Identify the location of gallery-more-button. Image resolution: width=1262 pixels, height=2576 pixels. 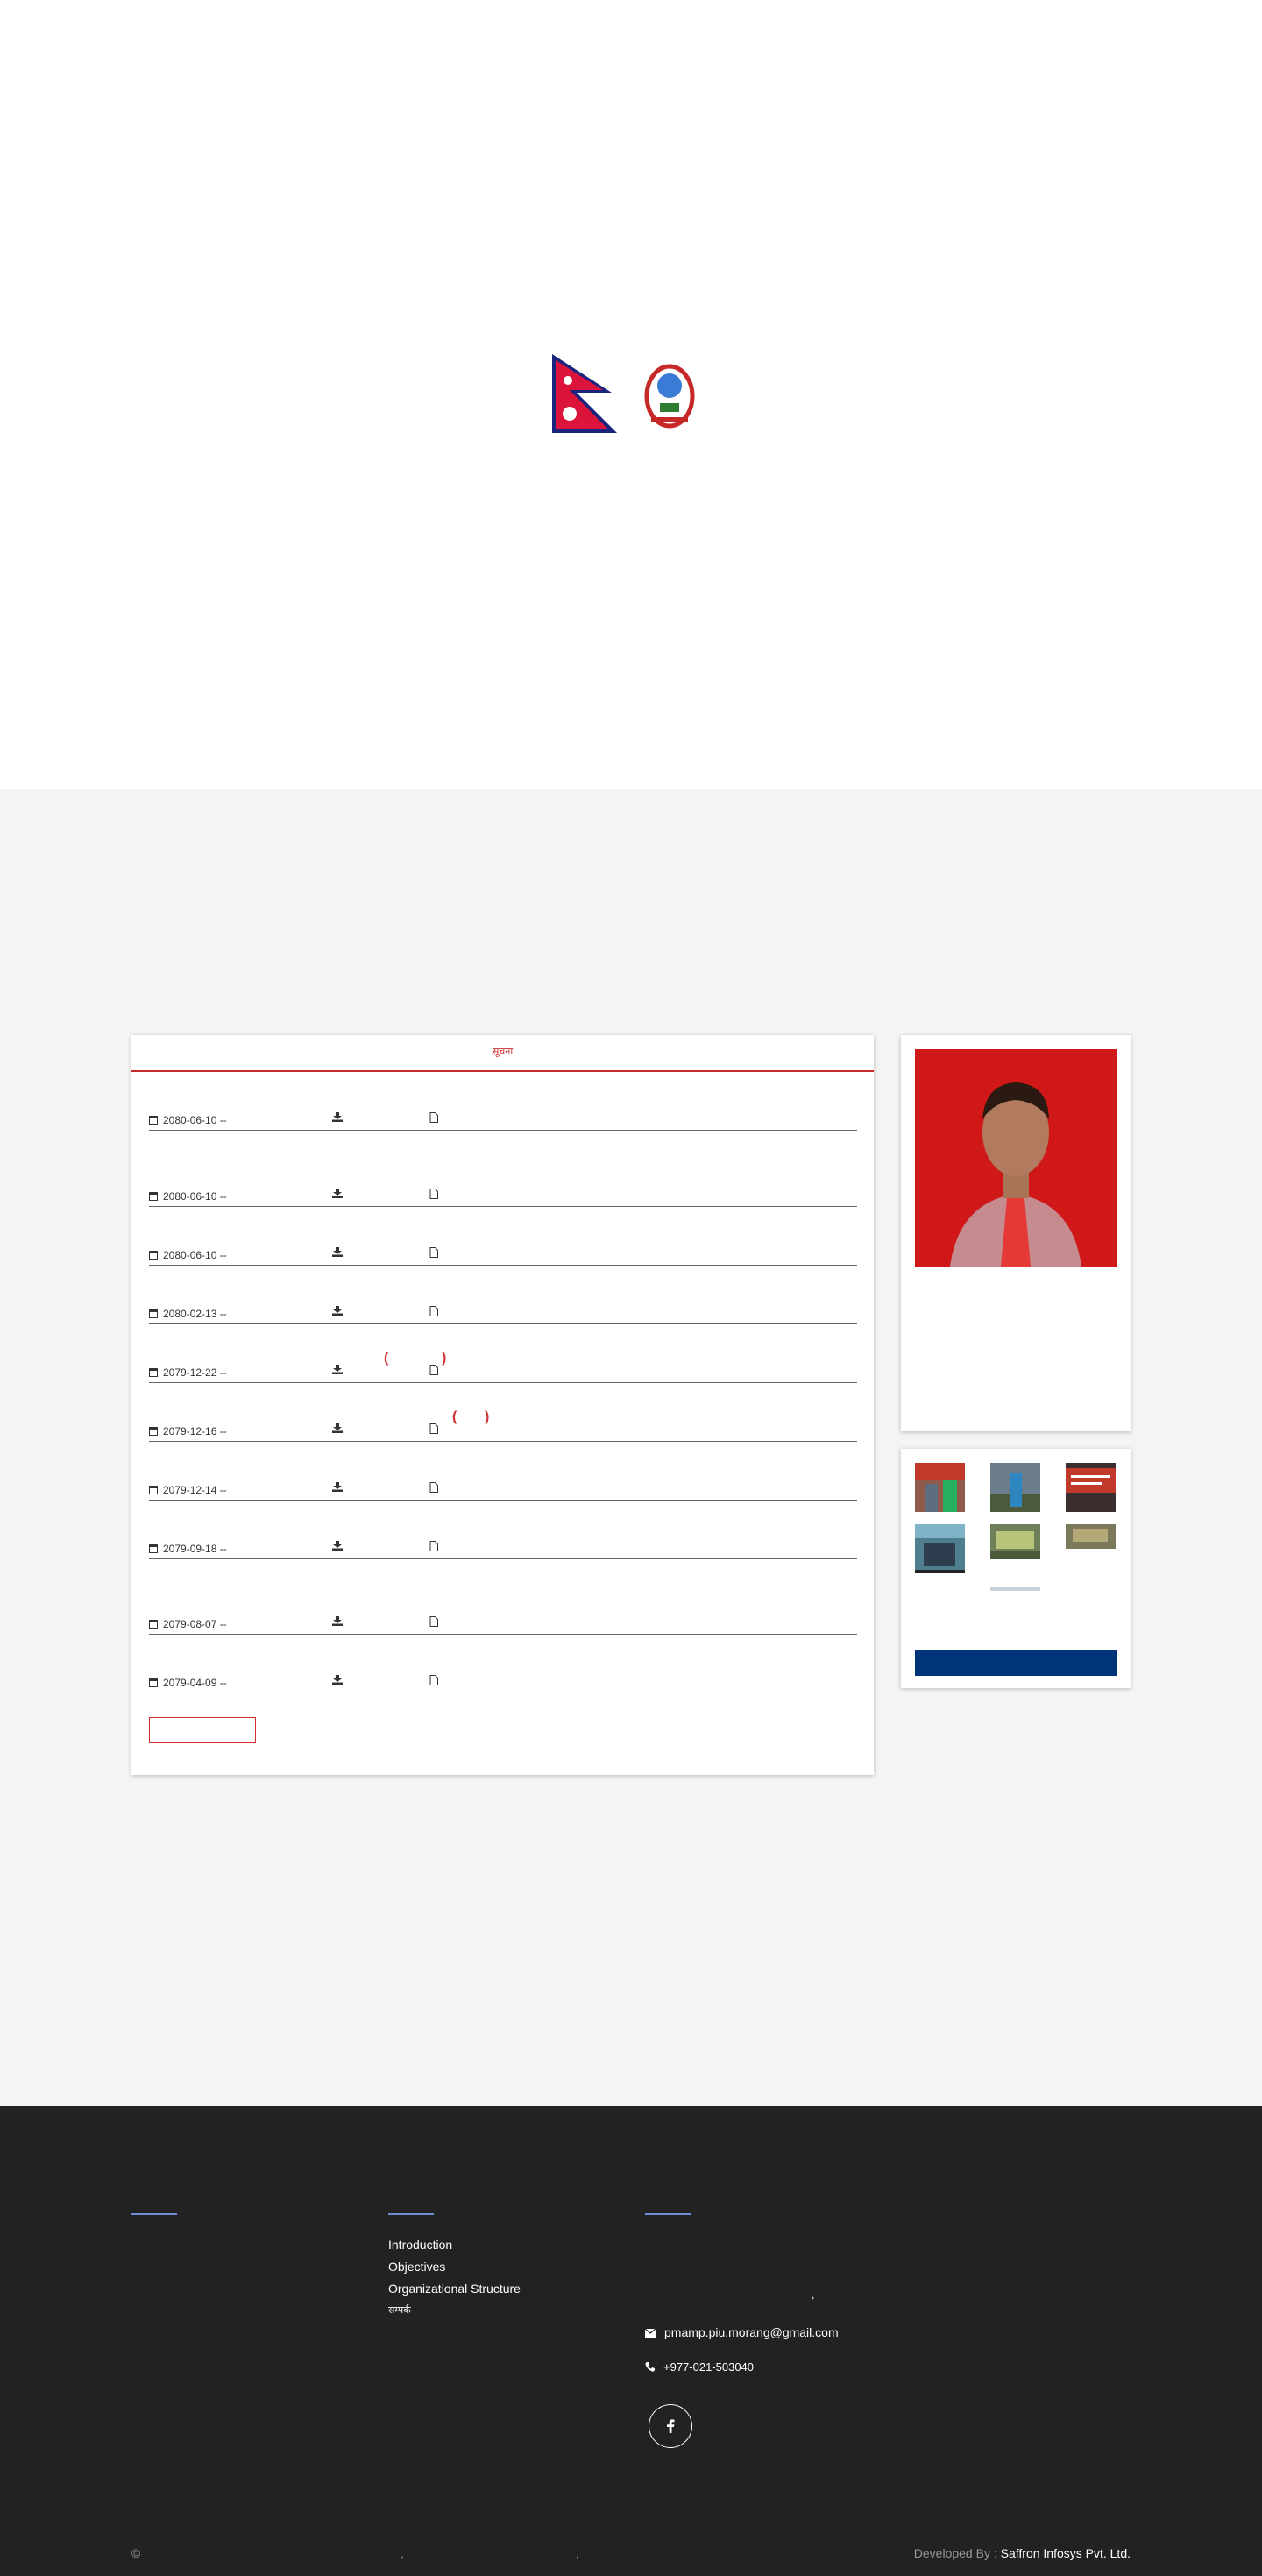
(1016, 1663).